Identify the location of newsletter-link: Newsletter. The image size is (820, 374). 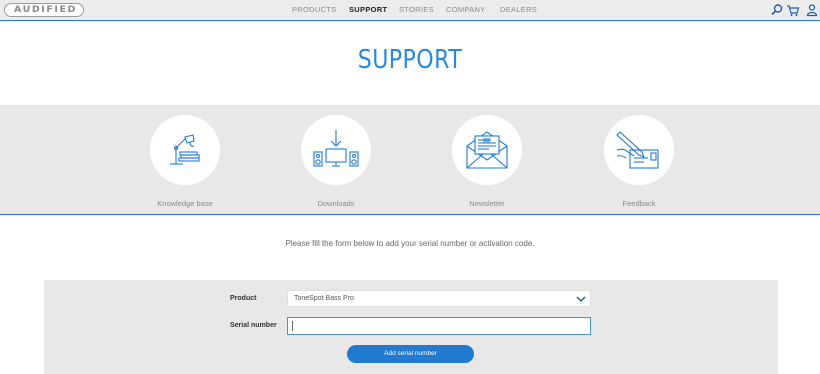
(487, 161).